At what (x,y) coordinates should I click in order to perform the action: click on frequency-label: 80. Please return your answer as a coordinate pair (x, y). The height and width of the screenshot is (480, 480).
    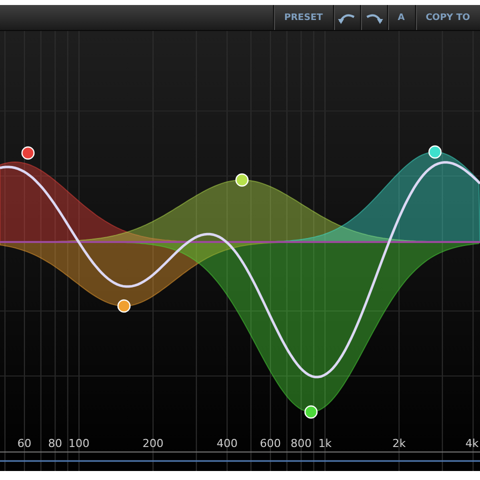
    Looking at the image, I should click on (55, 443).